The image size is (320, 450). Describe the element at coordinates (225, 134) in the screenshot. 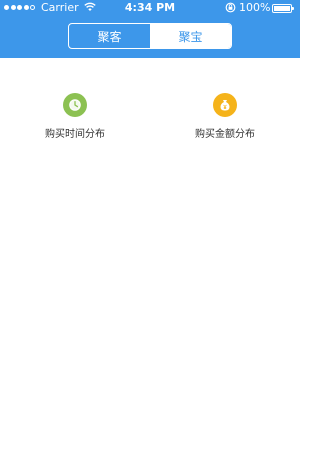

I see `purchase-amount-label: 购买金额分布` at that location.